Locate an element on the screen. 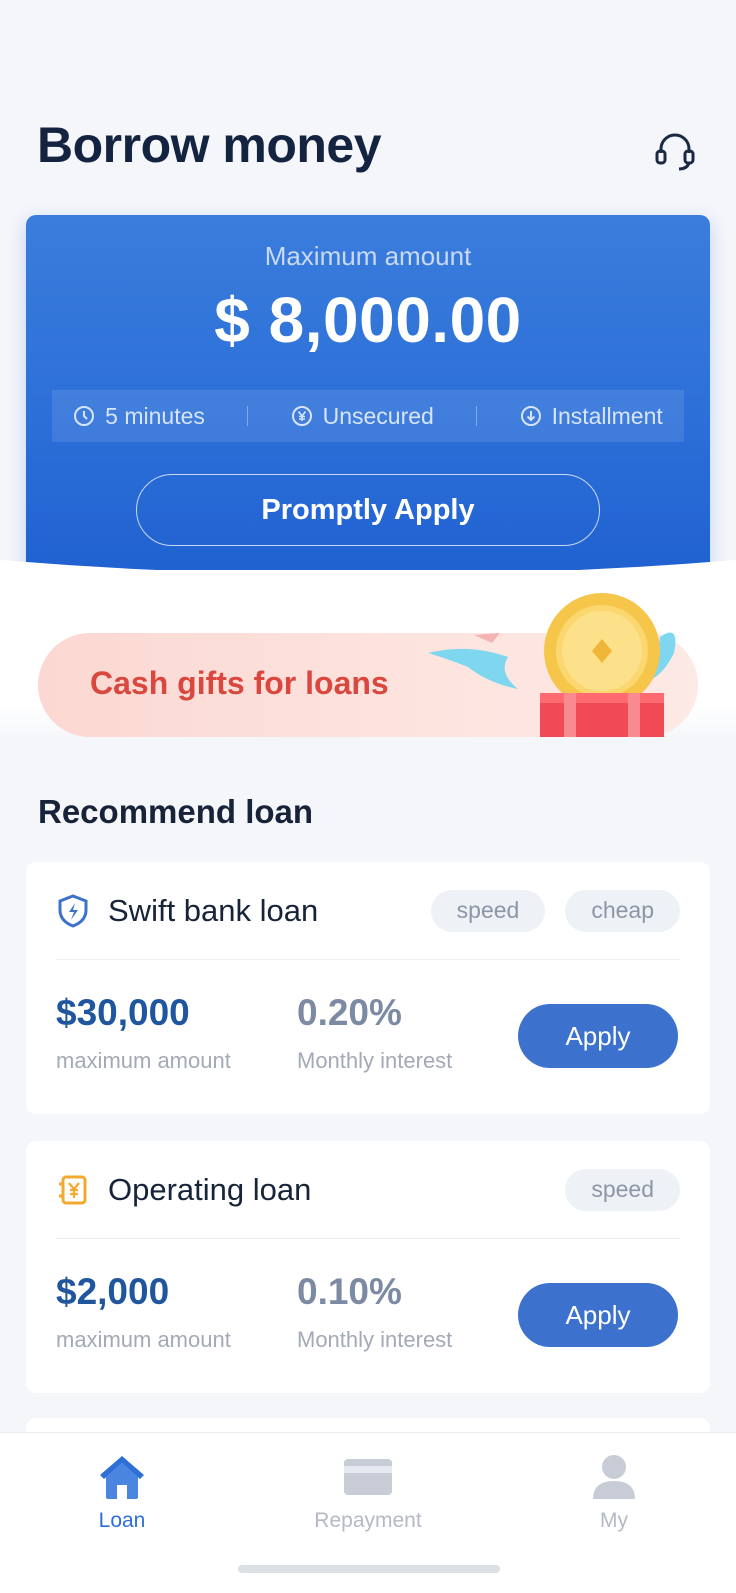 This screenshot has height=1593, width=736. loan-tag: cheap is located at coordinates (622, 910).